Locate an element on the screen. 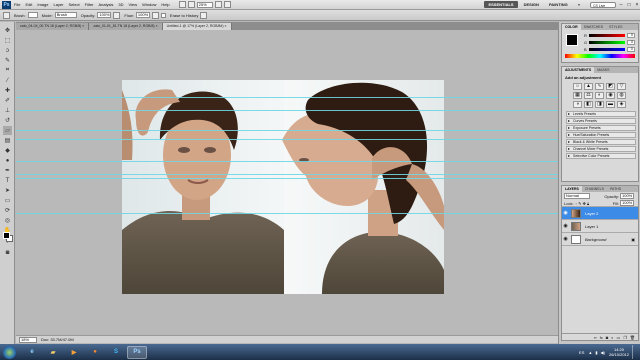 Image resolution: width=640 pixels, height=360 pixels. airbrush-icon is located at coordinates (155, 15).